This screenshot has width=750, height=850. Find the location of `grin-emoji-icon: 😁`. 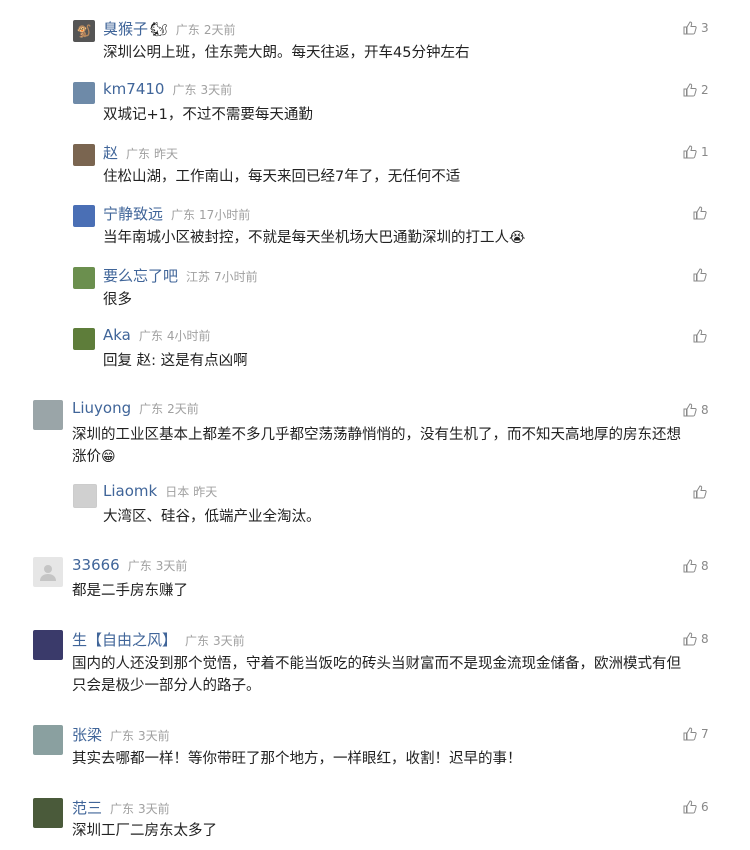

grin-emoji-icon: 😁 is located at coordinates (108, 457).